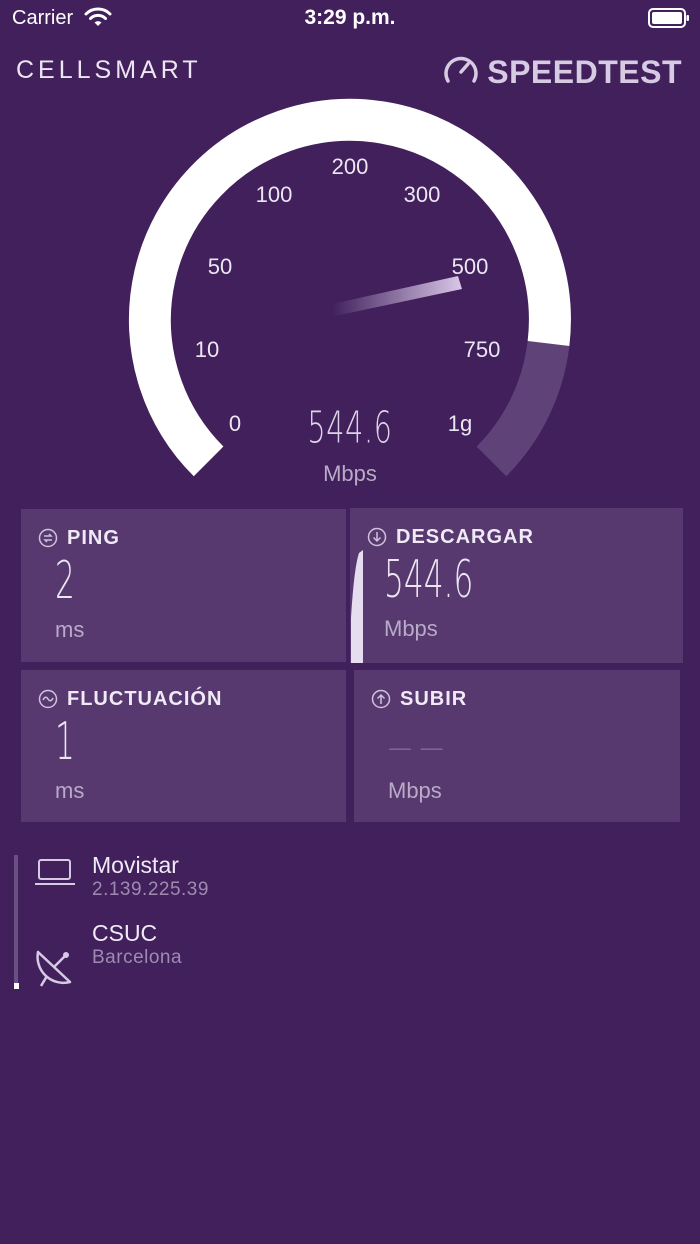  What do you see at coordinates (70, 790) in the screenshot?
I see `jitter-unit: ms` at bounding box center [70, 790].